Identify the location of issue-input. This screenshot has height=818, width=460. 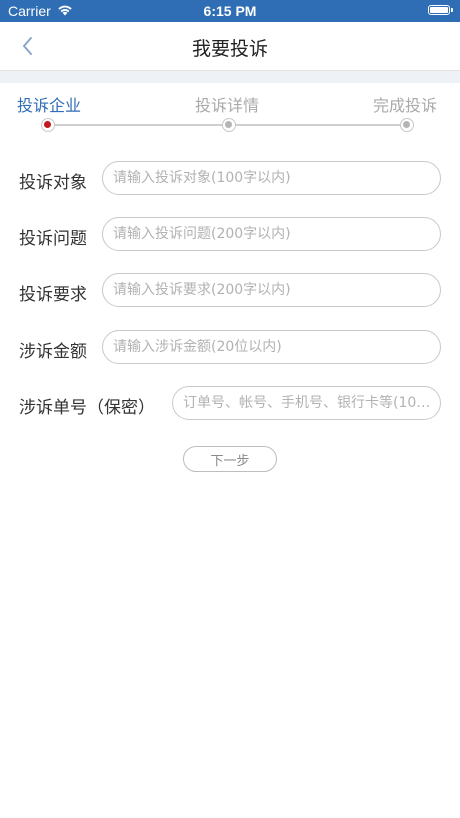
(271, 234).